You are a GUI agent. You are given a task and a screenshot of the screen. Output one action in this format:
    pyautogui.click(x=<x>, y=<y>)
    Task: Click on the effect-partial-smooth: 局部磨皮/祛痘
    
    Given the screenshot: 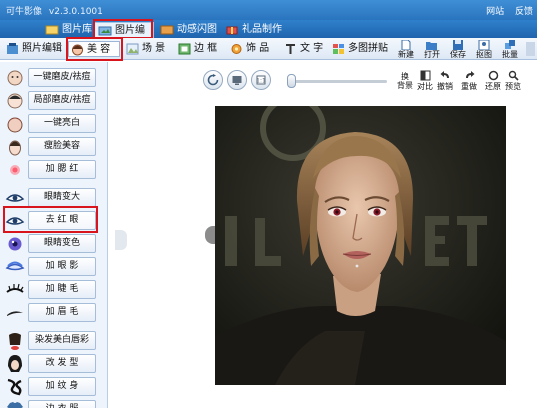 What is the action you would take?
    pyautogui.click(x=54, y=101)
    